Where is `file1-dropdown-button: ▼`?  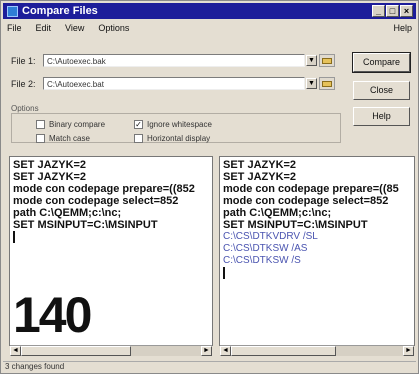 file1-dropdown-button: ▼ is located at coordinates (311, 60).